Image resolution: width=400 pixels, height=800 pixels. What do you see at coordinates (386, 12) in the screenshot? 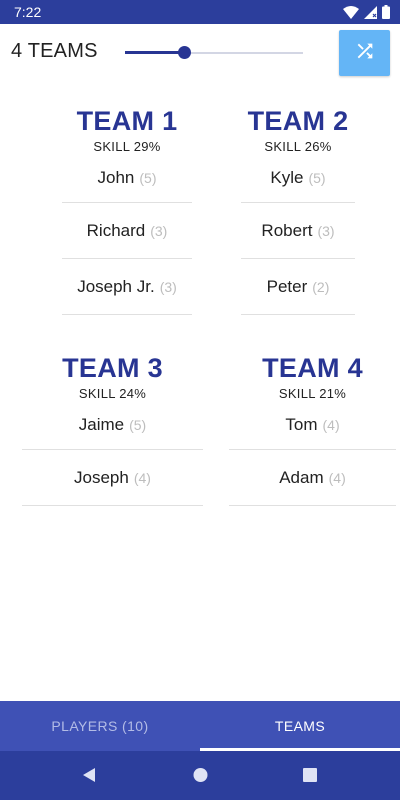
I see `battery-icon` at bounding box center [386, 12].